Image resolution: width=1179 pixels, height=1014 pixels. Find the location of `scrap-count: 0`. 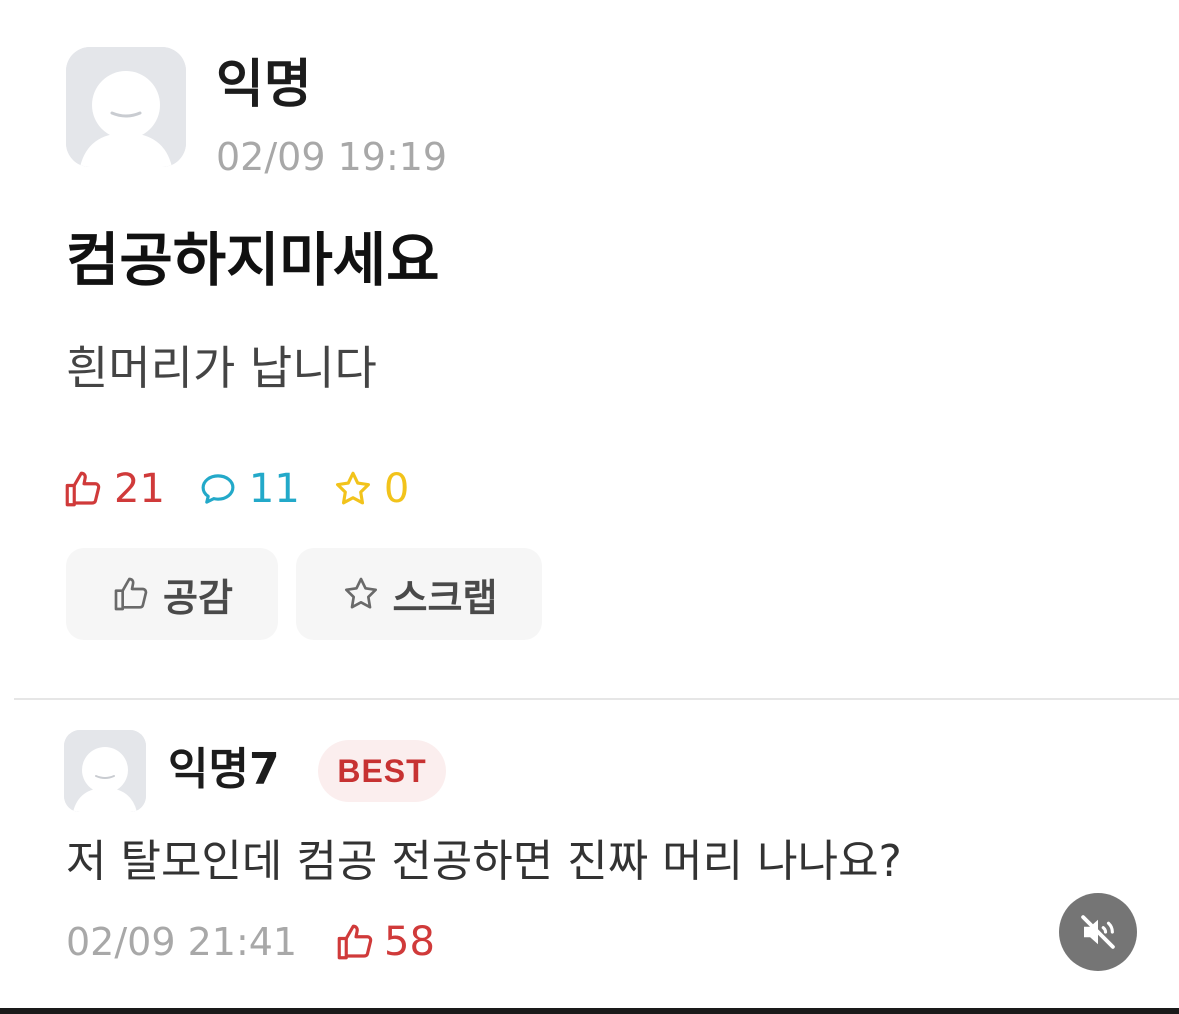

scrap-count: 0 is located at coordinates (370, 489).